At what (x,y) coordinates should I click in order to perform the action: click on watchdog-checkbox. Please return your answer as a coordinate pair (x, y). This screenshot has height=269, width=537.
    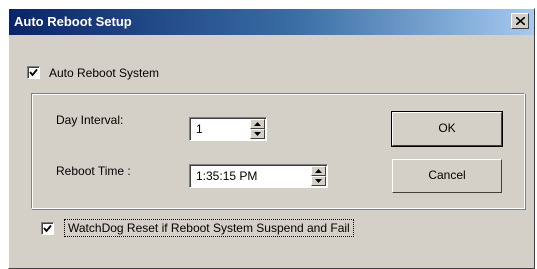
    Looking at the image, I should click on (47, 228).